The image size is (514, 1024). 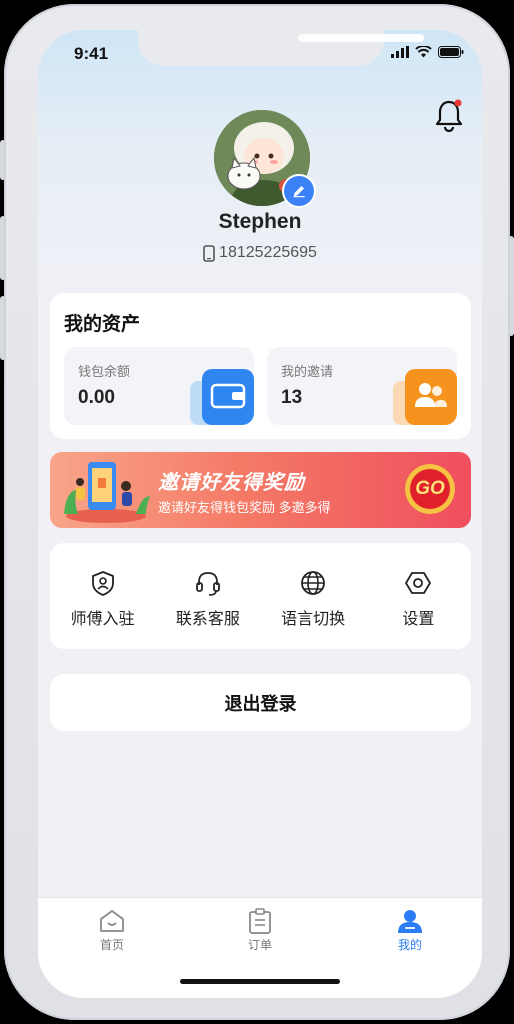 I want to click on banner-title: 邀请好友得奖励, so click(x=231, y=483).